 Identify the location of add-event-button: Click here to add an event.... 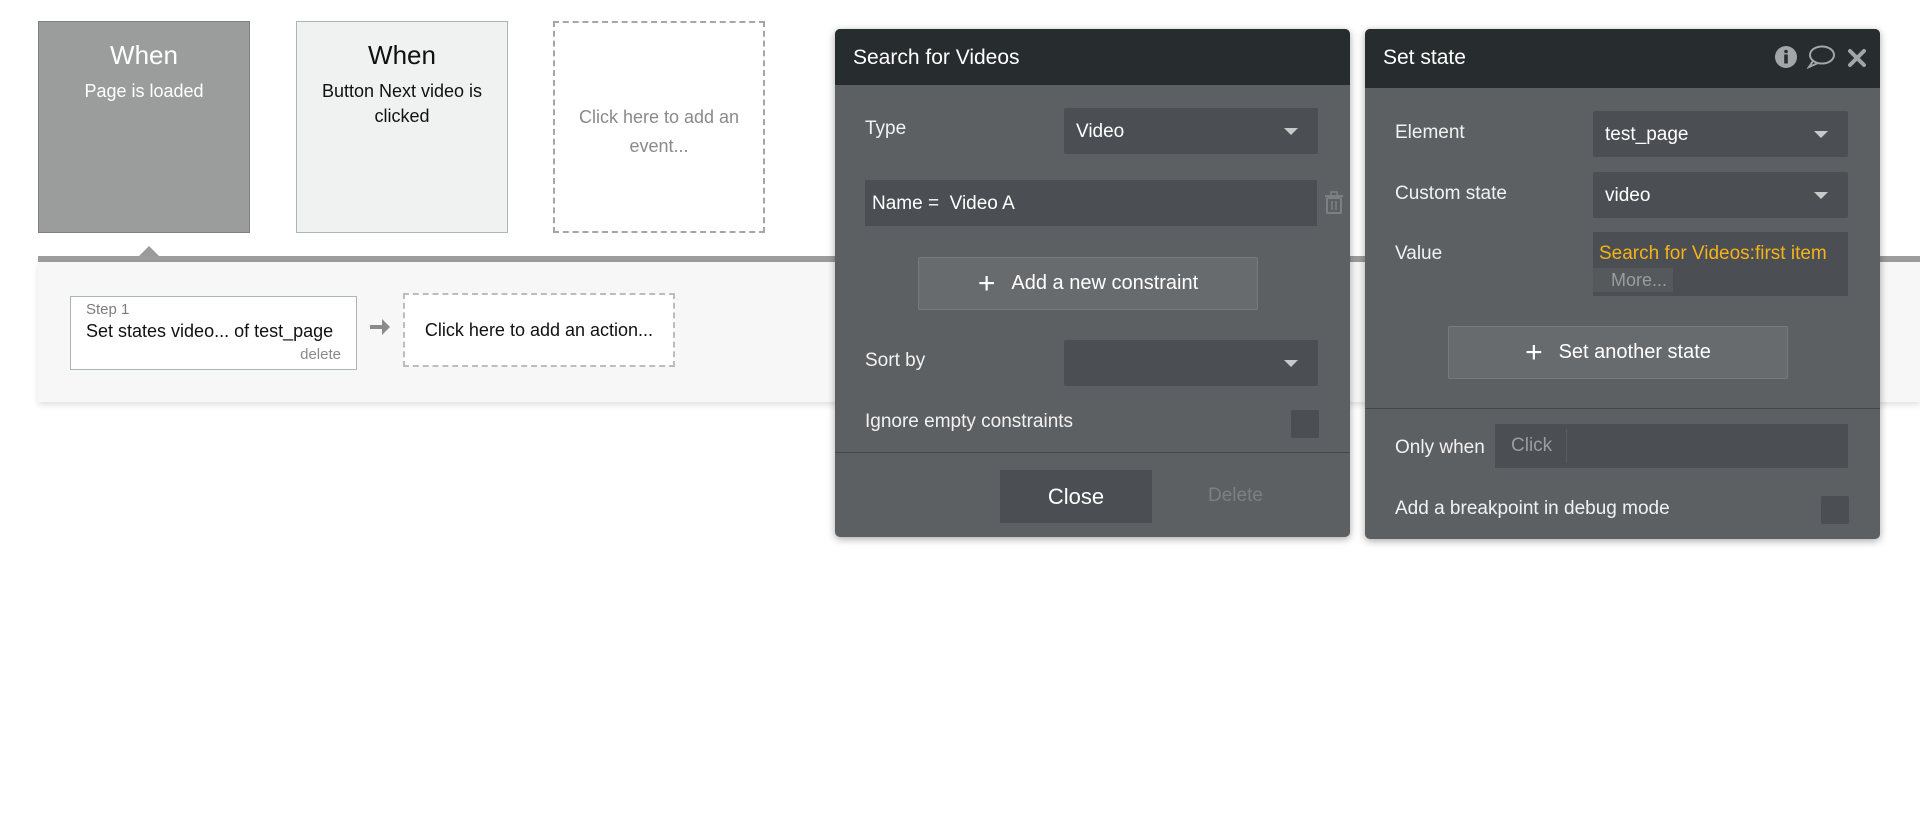
(659, 127).